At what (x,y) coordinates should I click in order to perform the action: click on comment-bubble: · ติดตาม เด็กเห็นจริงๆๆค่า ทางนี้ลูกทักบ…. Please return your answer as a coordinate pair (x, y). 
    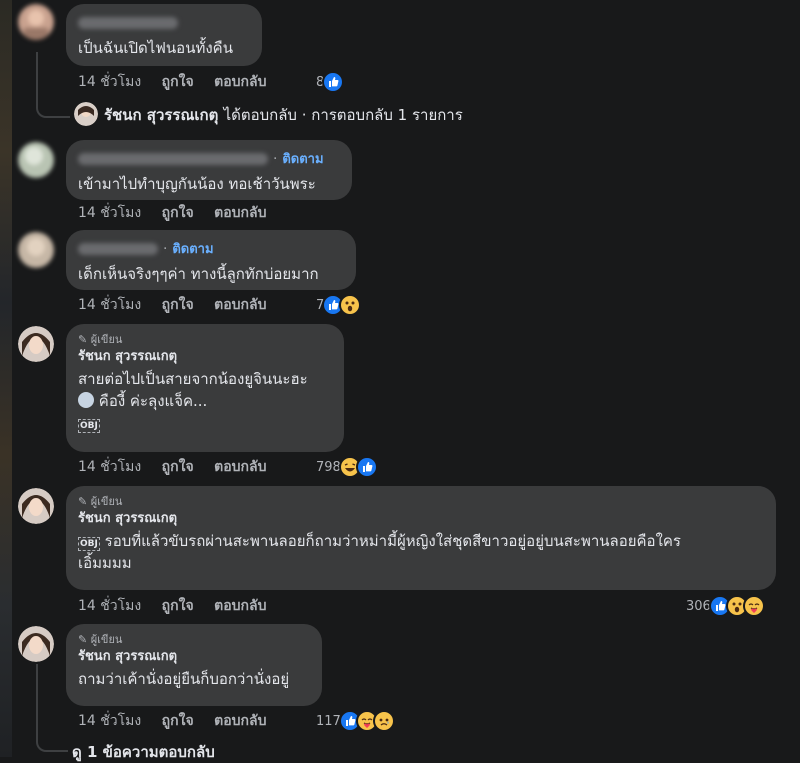
    Looking at the image, I should click on (211, 260).